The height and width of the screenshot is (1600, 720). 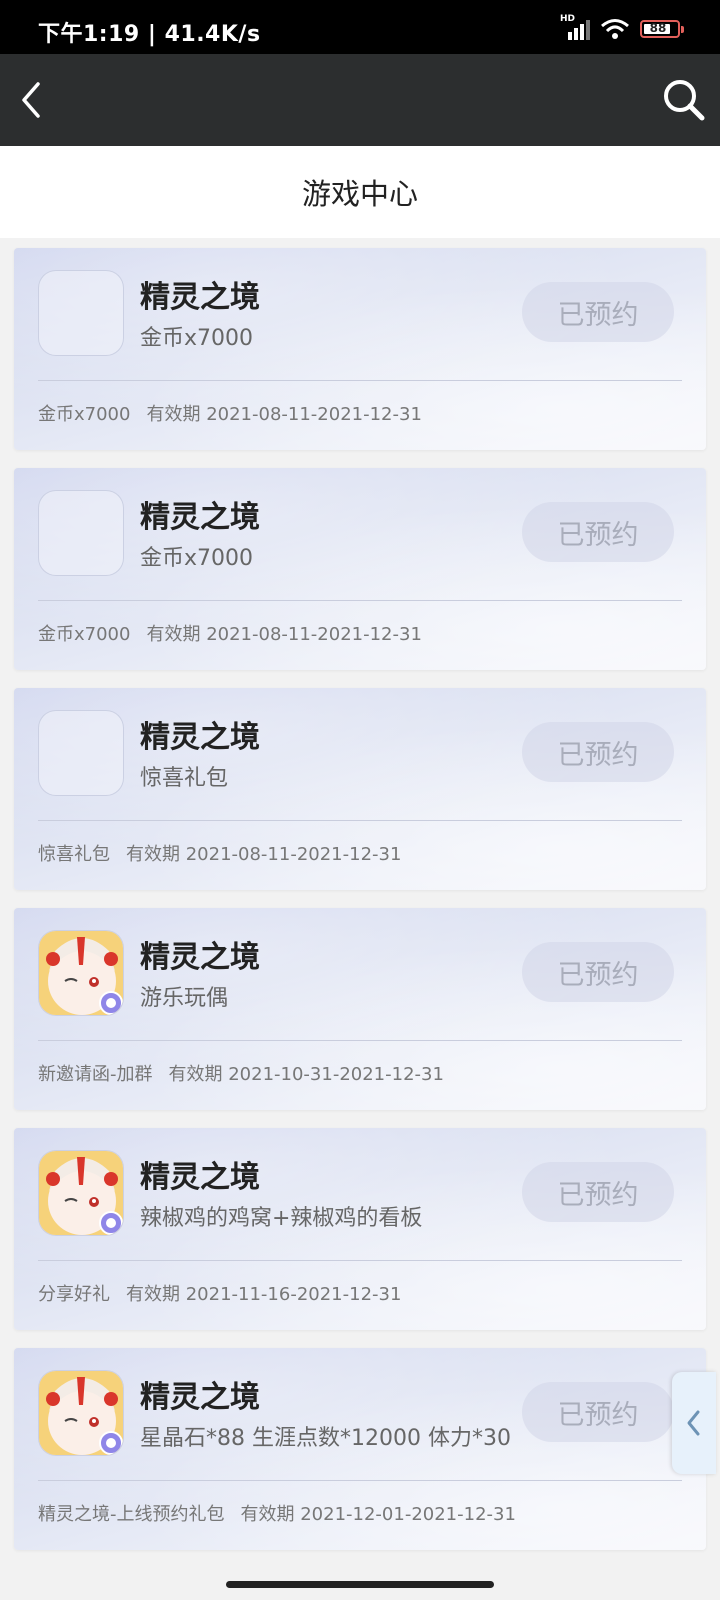 What do you see at coordinates (184, 998) in the screenshot?
I see `reward-name: 游乐玩偶` at bounding box center [184, 998].